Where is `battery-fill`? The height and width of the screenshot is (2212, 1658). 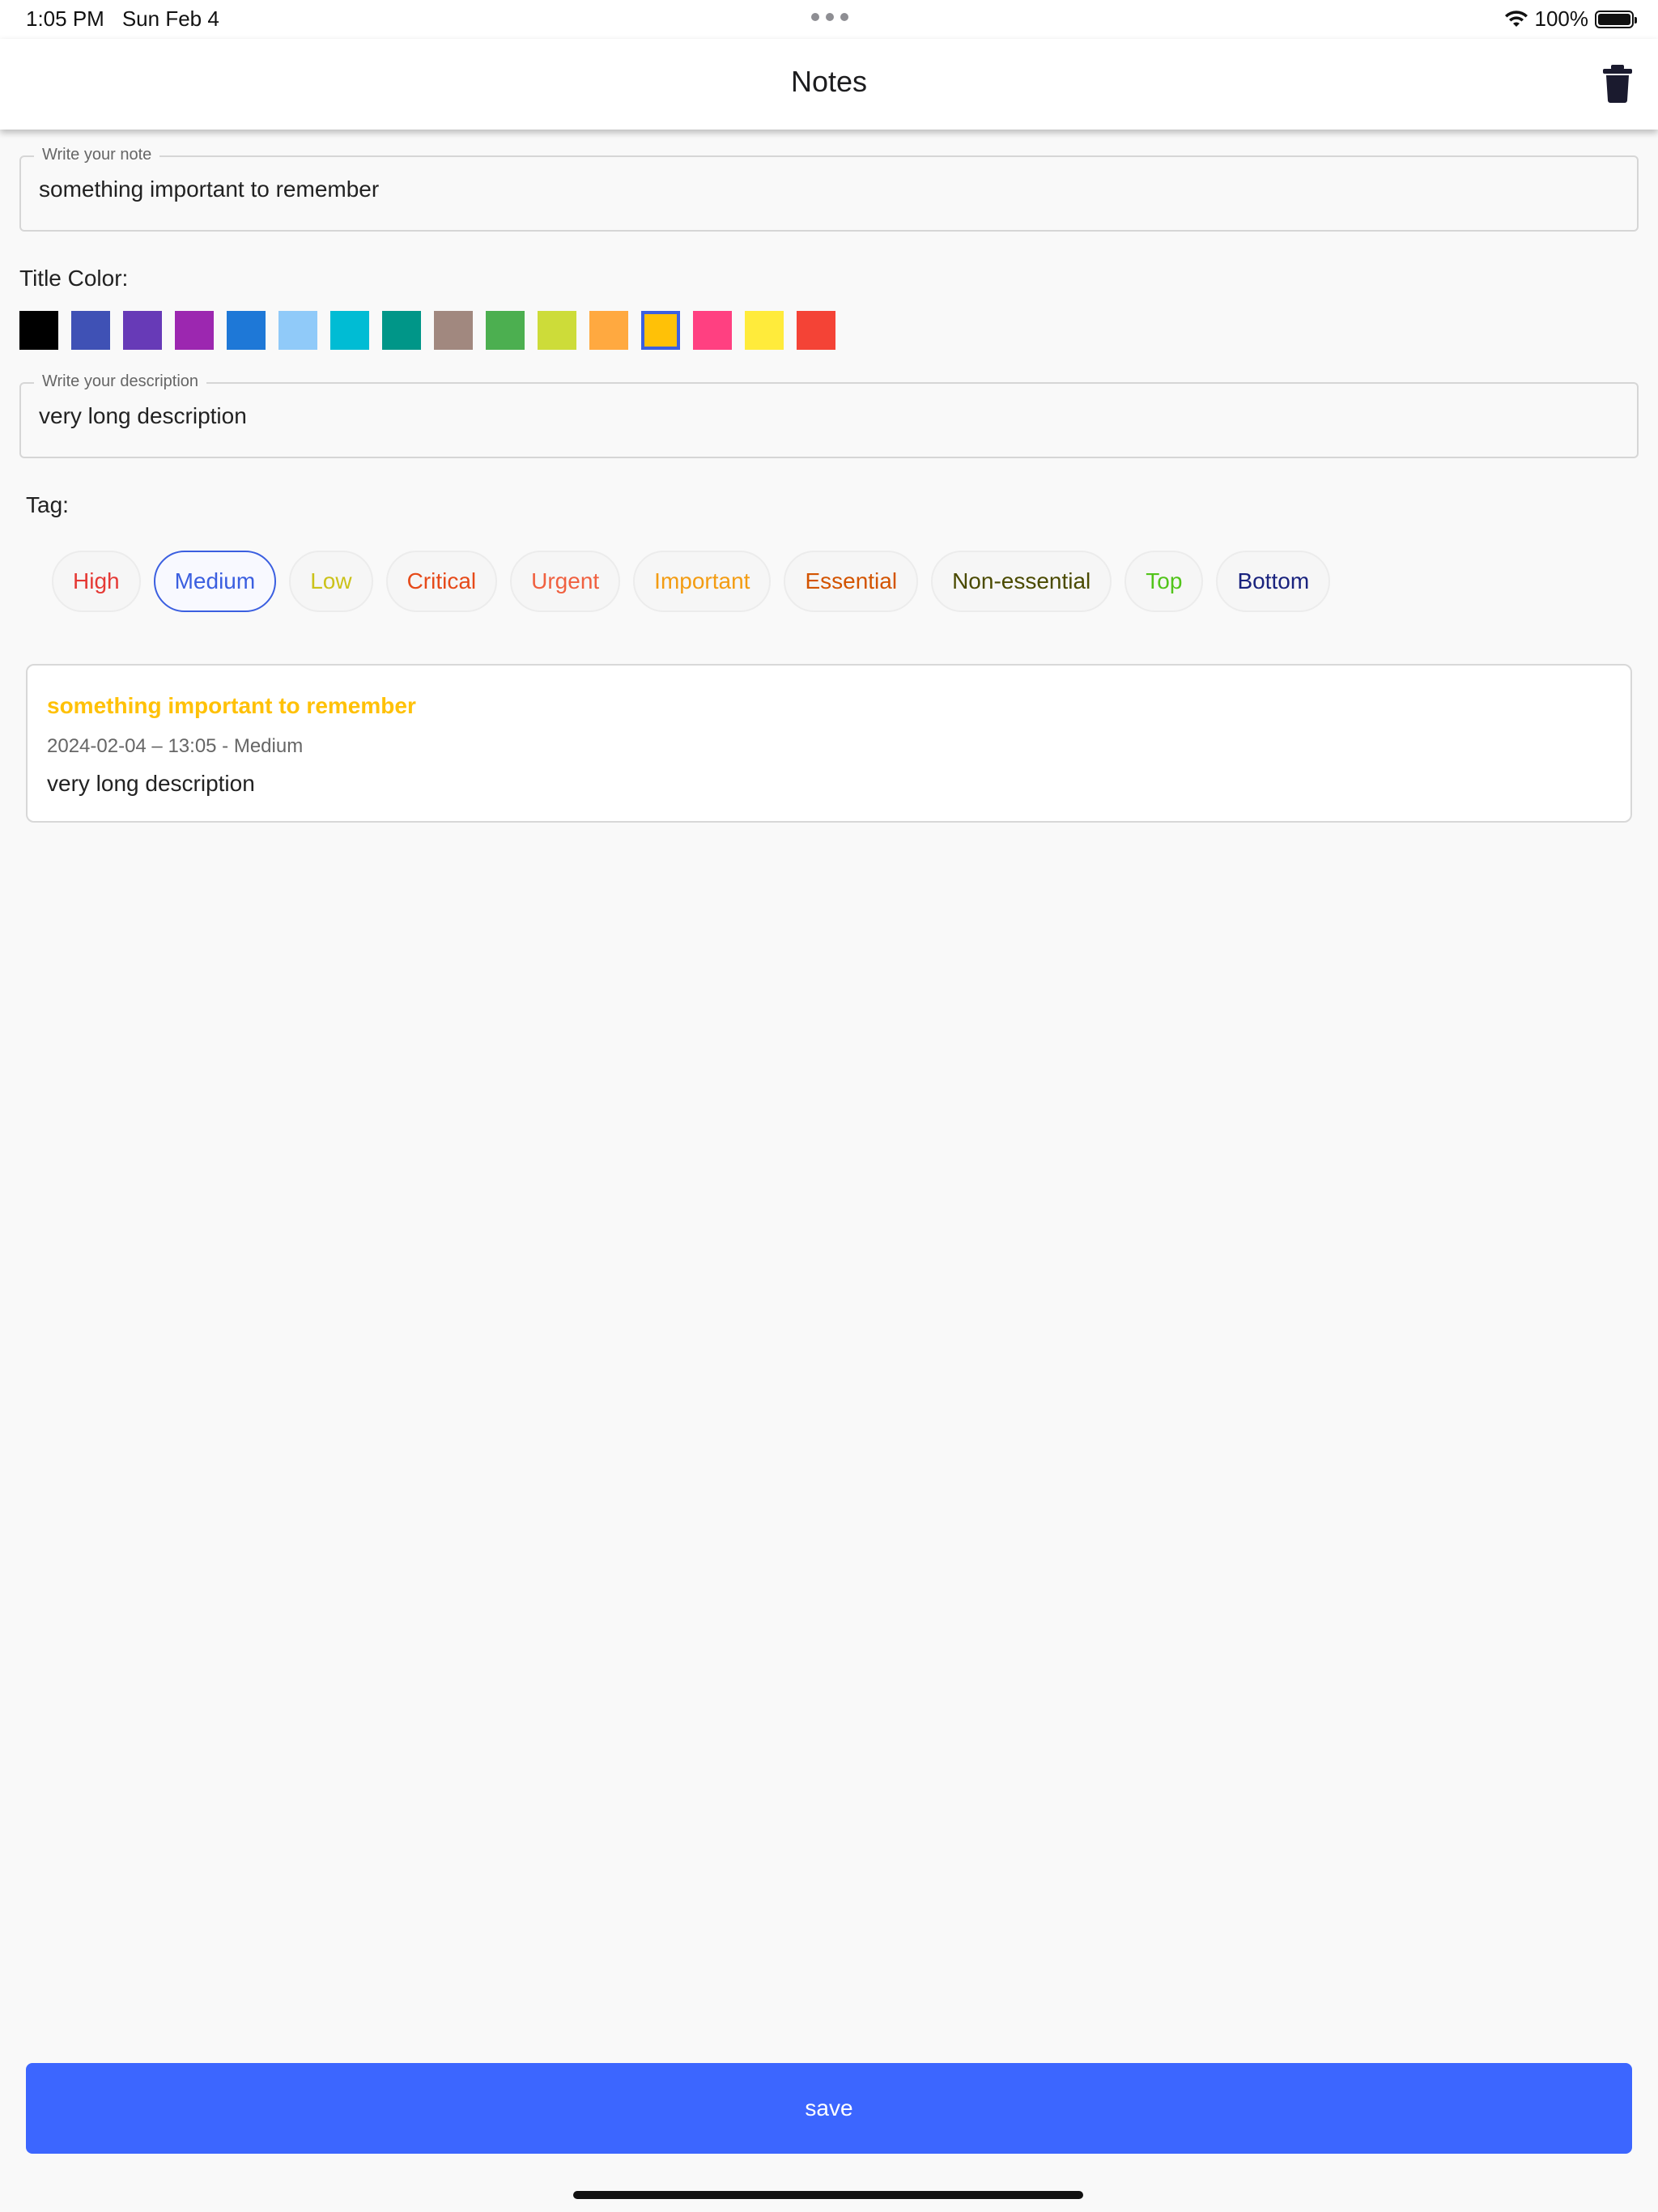
battery-fill is located at coordinates (1614, 19).